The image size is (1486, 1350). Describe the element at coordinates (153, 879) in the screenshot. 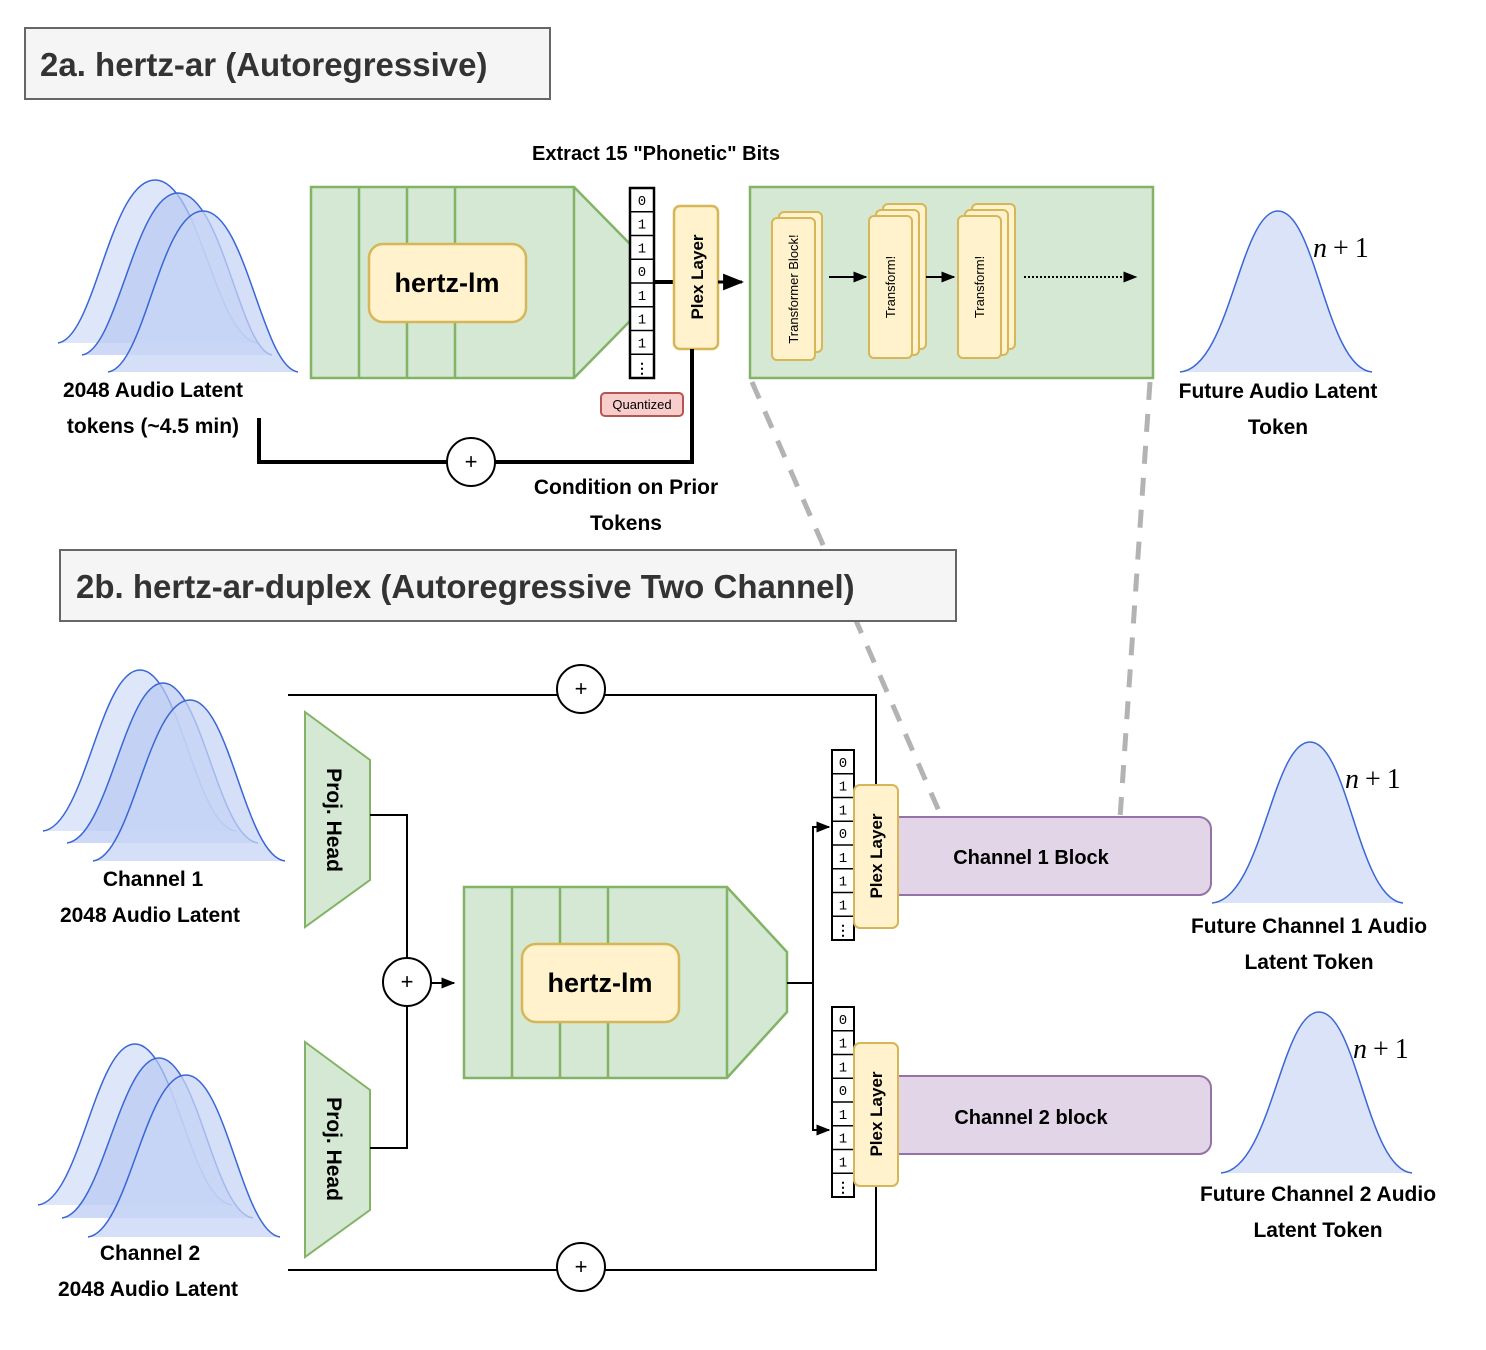

I see `channel1-input-label-line1: Channel 1` at that location.